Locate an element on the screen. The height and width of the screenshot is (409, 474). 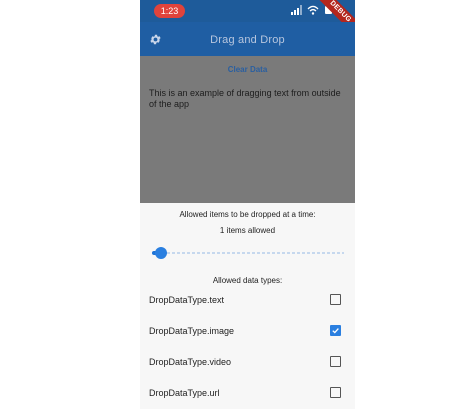
clear-data-button: Clear Data is located at coordinates (247, 69).